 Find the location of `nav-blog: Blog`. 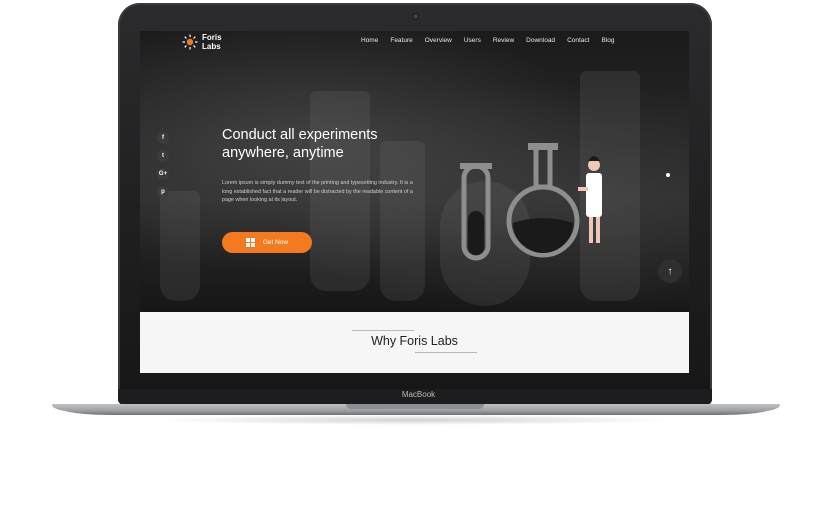

nav-blog: Blog is located at coordinates (607, 40).